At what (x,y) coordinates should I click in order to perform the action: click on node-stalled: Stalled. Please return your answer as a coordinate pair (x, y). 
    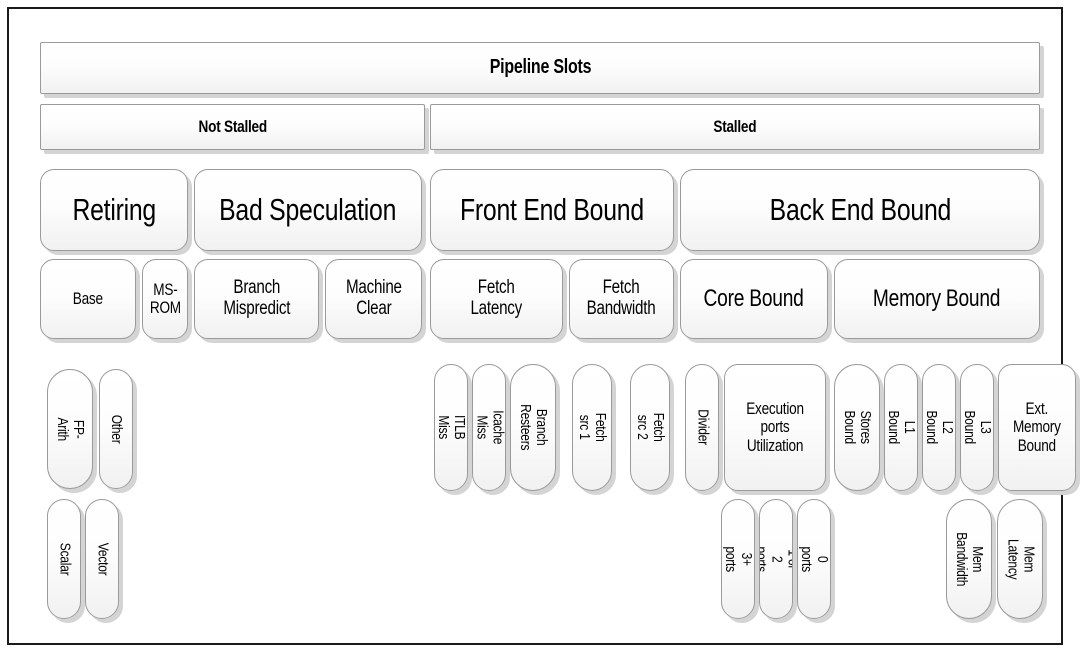
    Looking at the image, I should click on (735, 127).